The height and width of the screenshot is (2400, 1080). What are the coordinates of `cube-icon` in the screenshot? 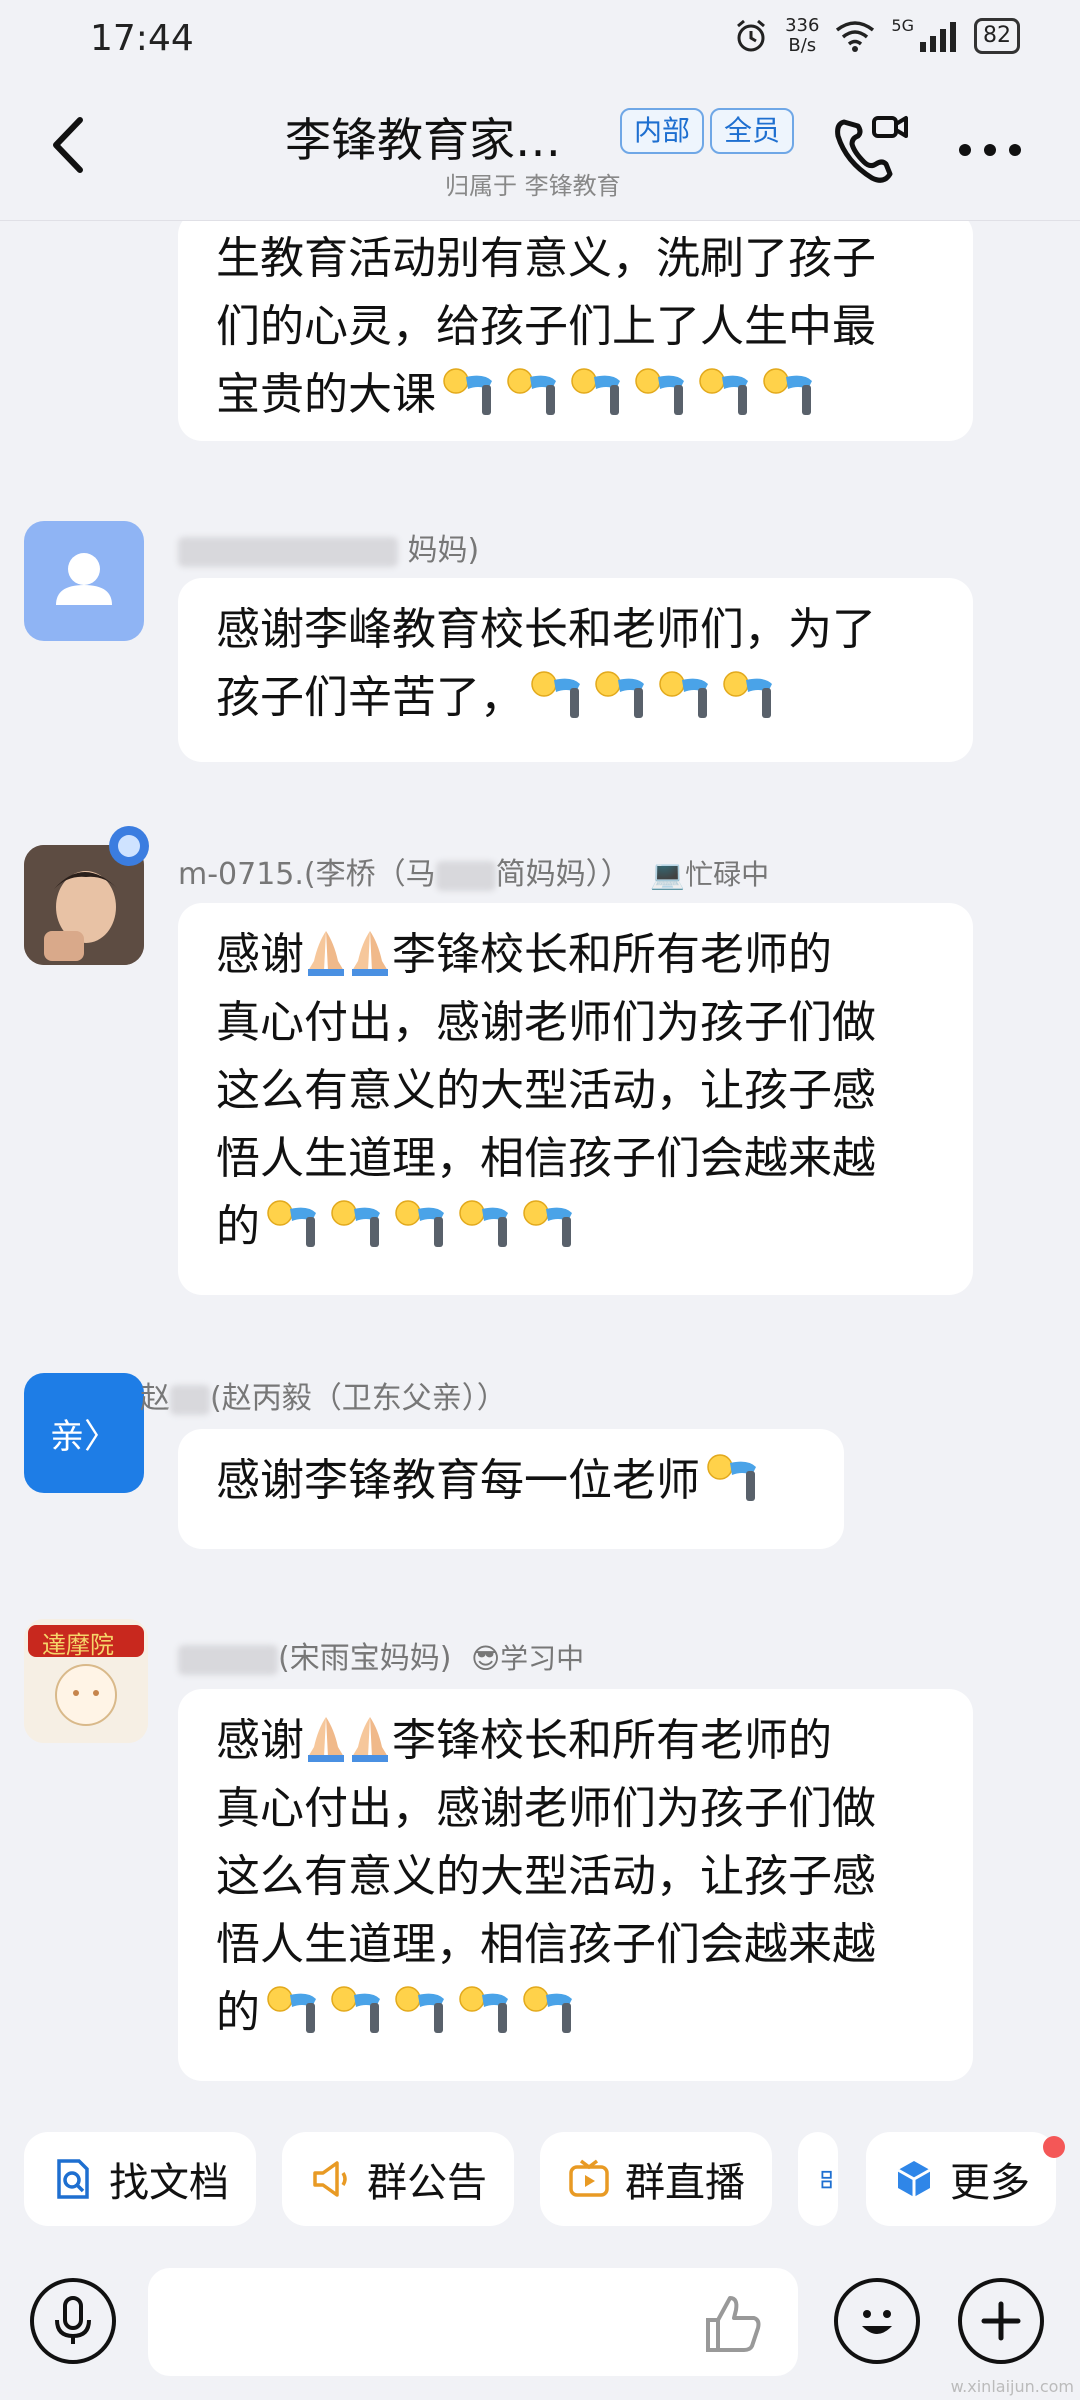 It's located at (914, 2179).